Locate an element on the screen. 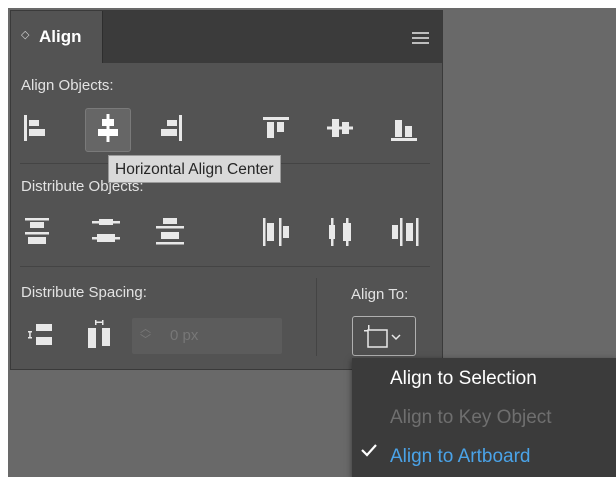  hamburger-menu-icon is located at coordinates (420, 38).